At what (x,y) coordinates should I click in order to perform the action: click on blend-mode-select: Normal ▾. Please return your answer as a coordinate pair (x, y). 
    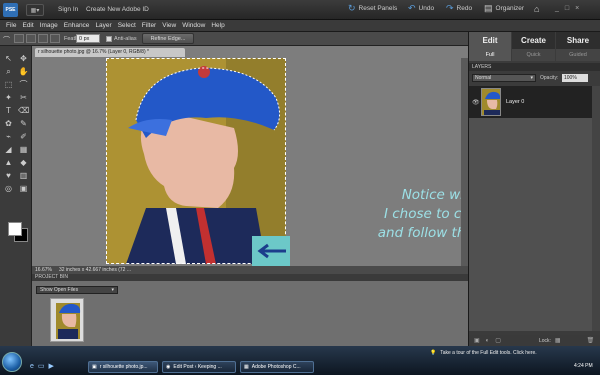
    Looking at the image, I should click on (504, 78).